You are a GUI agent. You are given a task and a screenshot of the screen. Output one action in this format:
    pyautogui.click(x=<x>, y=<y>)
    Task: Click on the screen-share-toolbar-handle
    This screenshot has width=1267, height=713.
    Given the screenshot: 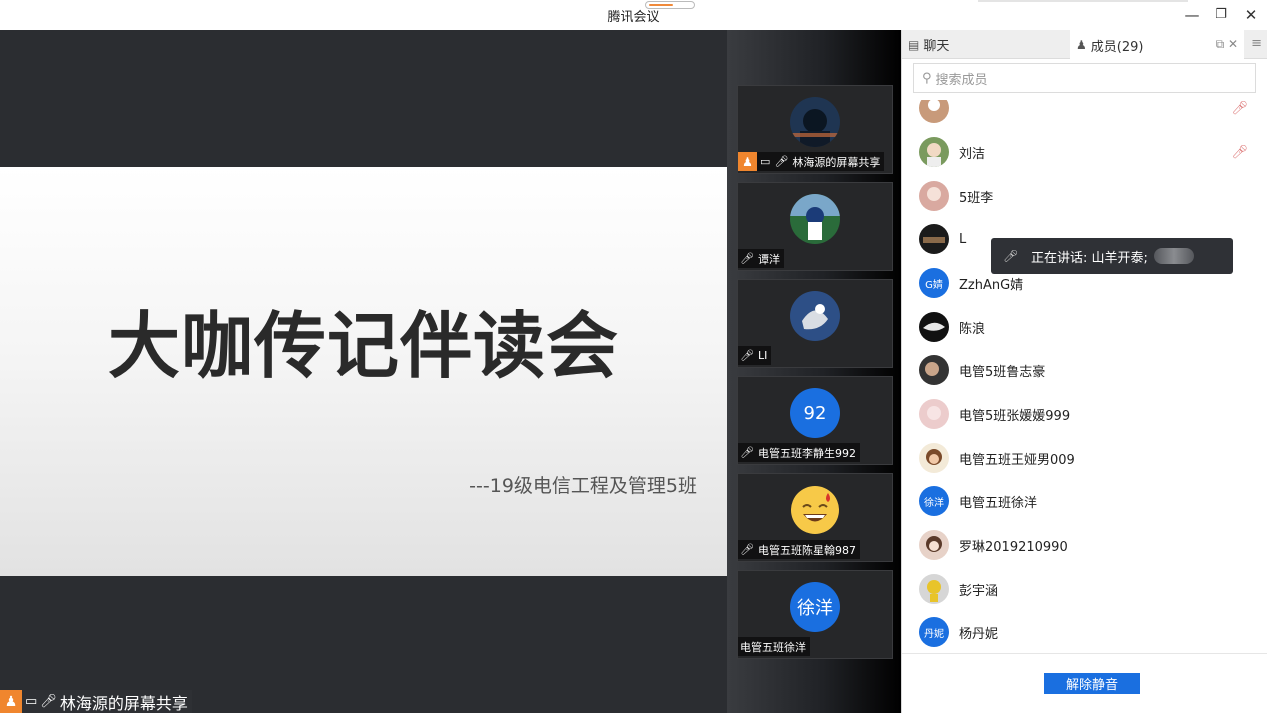 What is the action you would take?
    pyautogui.click(x=670, y=5)
    